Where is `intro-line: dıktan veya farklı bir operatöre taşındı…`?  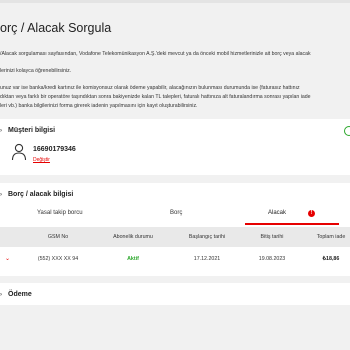 intro-line: dıktan veya farklı bir operatöre taşındı… is located at coordinates (155, 96).